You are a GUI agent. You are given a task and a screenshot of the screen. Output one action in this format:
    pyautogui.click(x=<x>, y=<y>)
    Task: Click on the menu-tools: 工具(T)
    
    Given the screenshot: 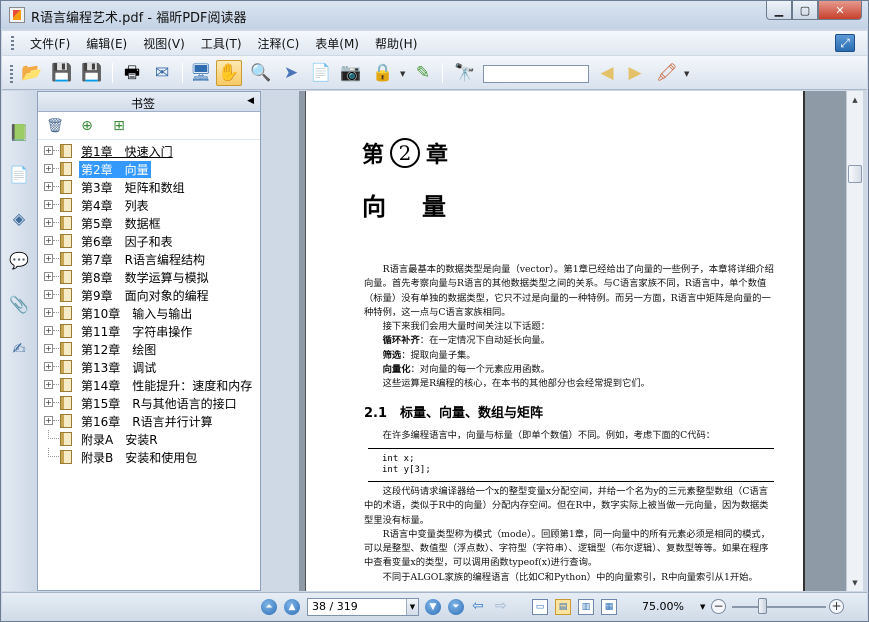 What is the action you would take?
    pyautogui.click(x=221, y=43)
    